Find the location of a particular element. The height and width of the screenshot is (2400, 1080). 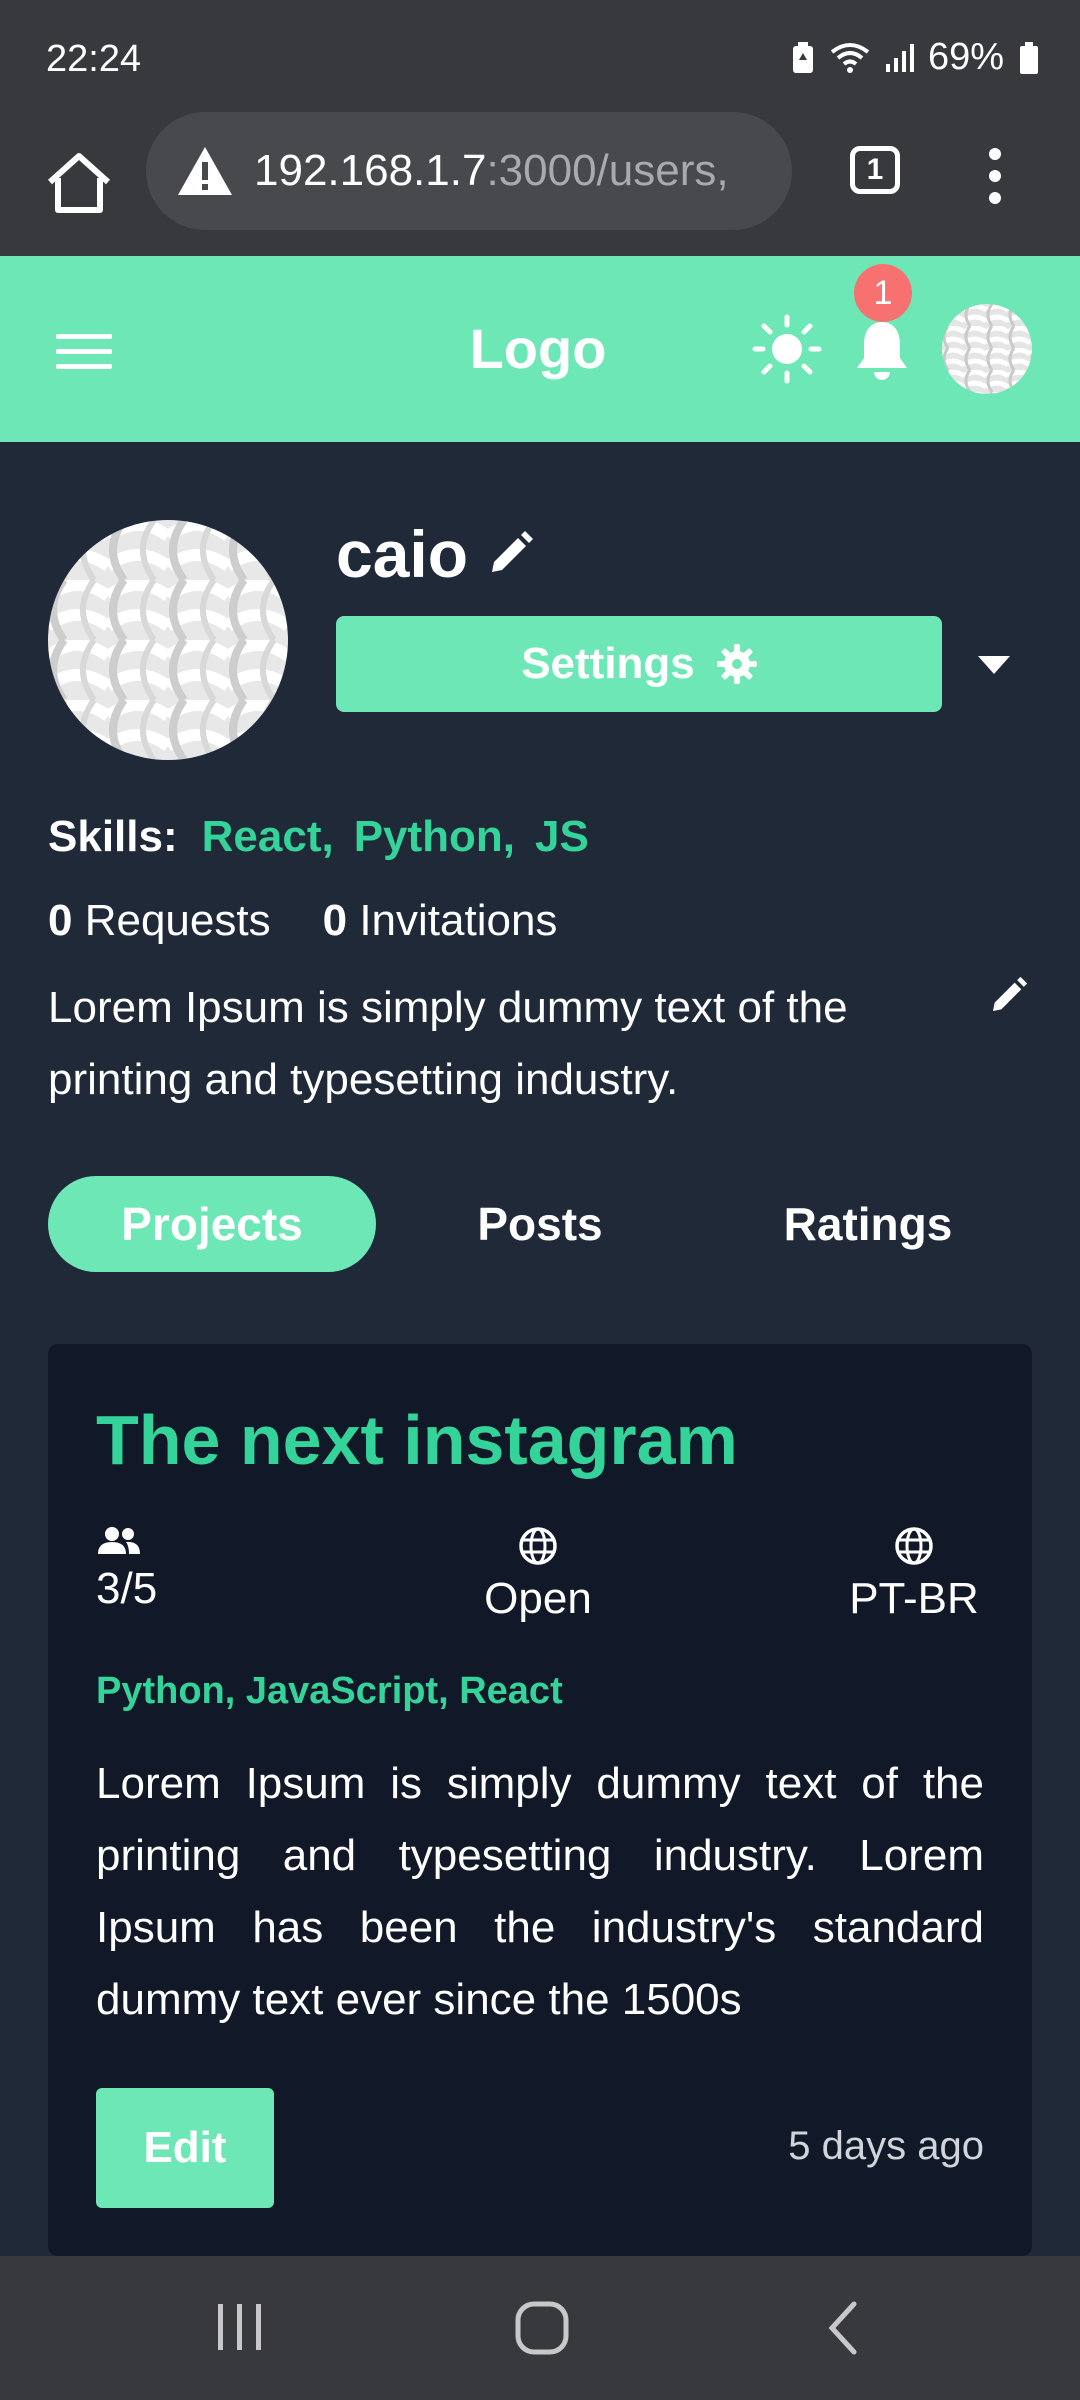

tab-projects: Projects is located at coordinates (212, 1224).